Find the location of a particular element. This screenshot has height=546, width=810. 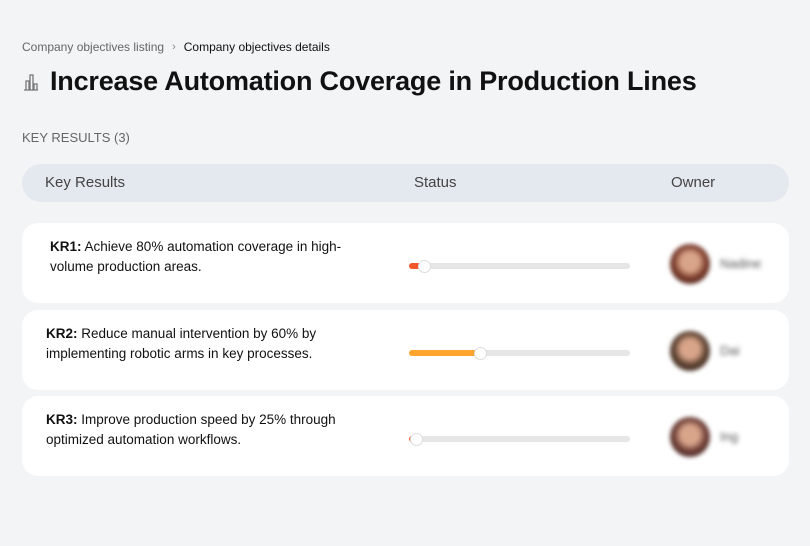

breadcrumb-current: Company objectives details is located at coordinates (256, 47).